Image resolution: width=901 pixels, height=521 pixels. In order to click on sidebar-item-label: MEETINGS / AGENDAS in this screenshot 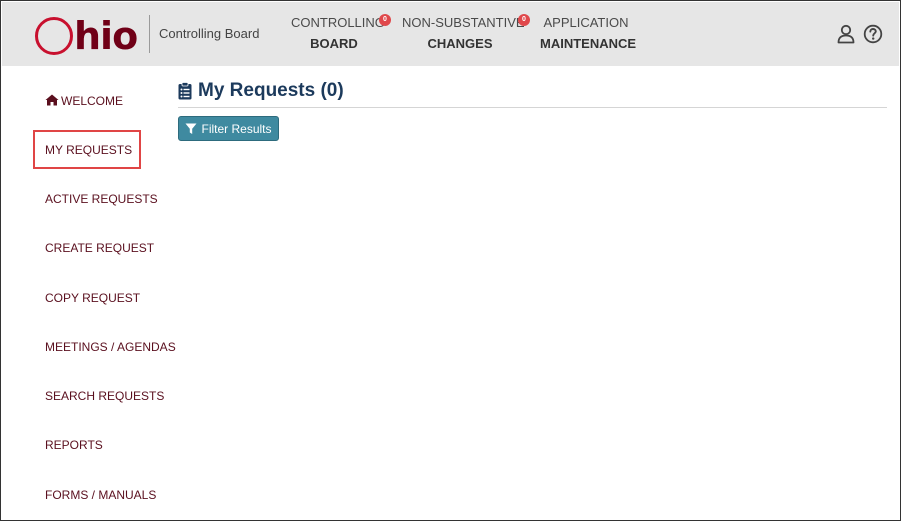, I will do `click(110, 347)`.